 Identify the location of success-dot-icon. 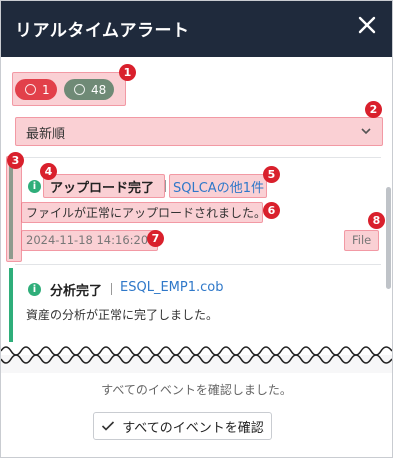
(79, 89).